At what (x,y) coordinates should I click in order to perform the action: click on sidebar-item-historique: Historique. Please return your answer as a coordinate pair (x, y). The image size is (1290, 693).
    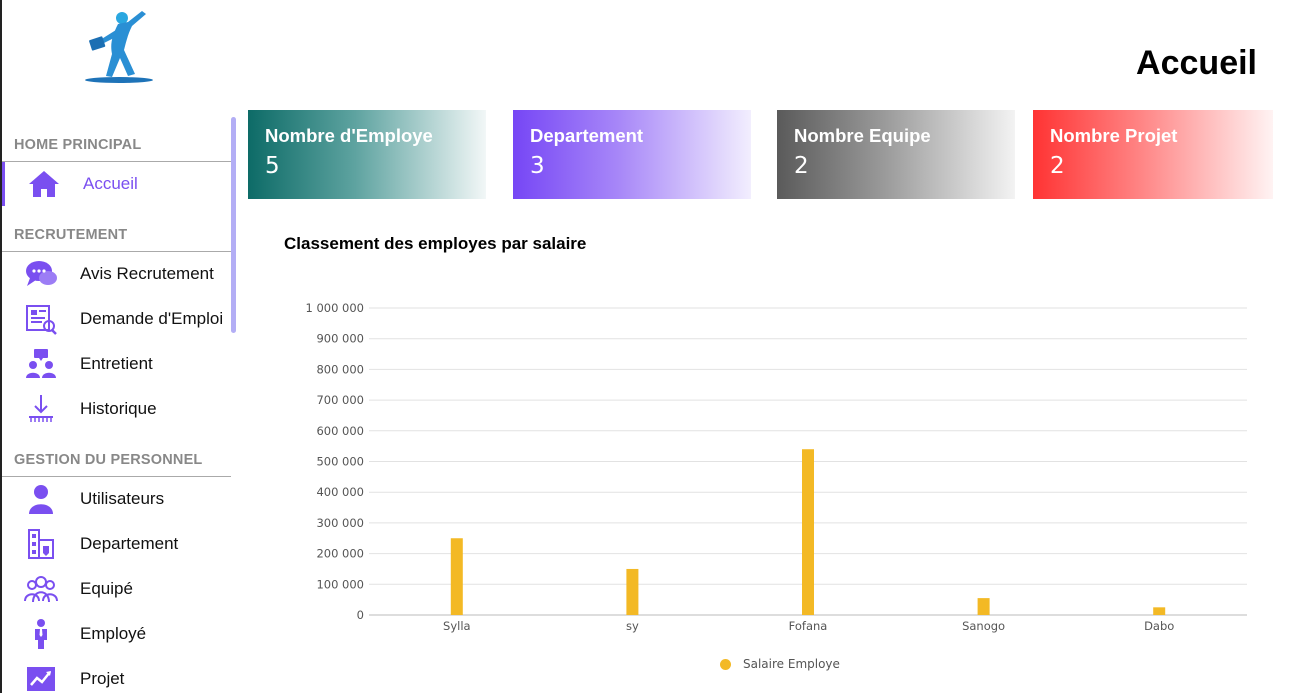
    Looking at the image, I should click on (116, 409).